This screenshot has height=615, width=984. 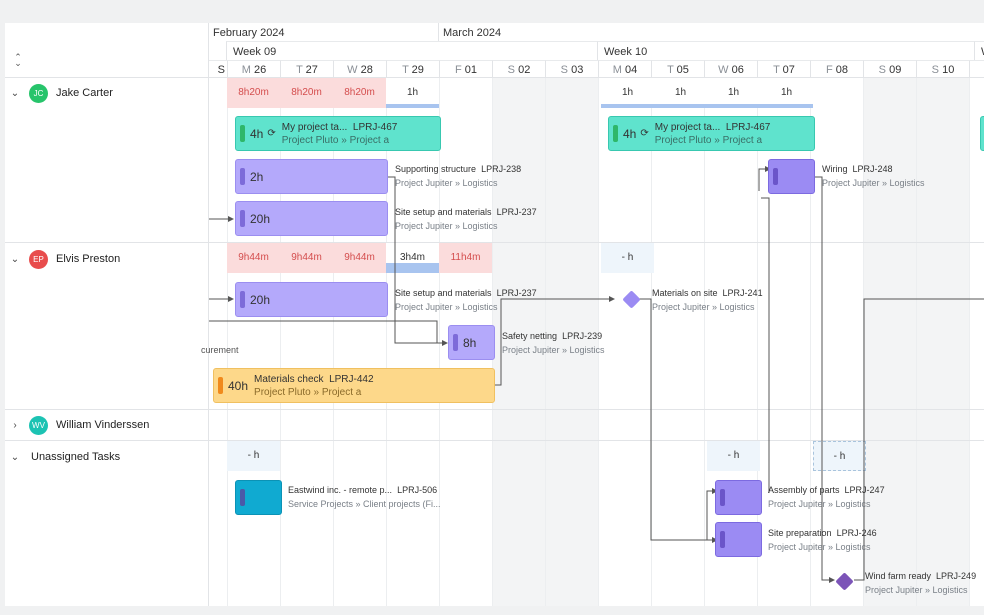 I want to click on recurring-icon: ⟳, so click(x=644, y=133).